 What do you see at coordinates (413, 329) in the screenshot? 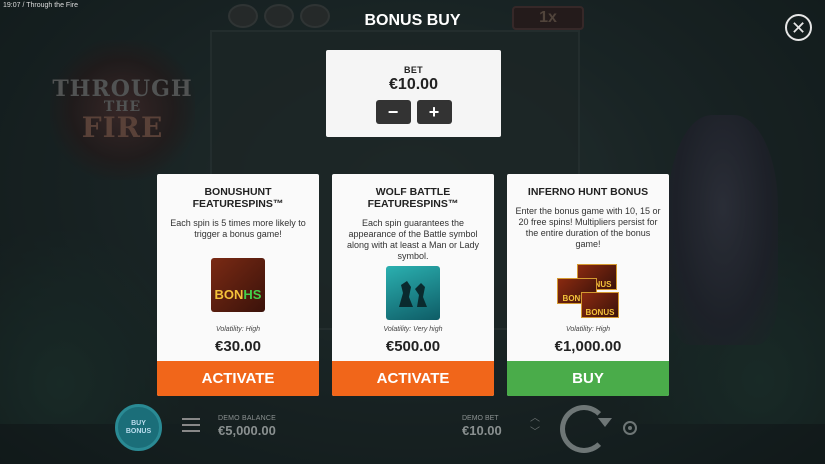
I see `card-volatility: Volatility: Very high` at bounding box center [413, 329].